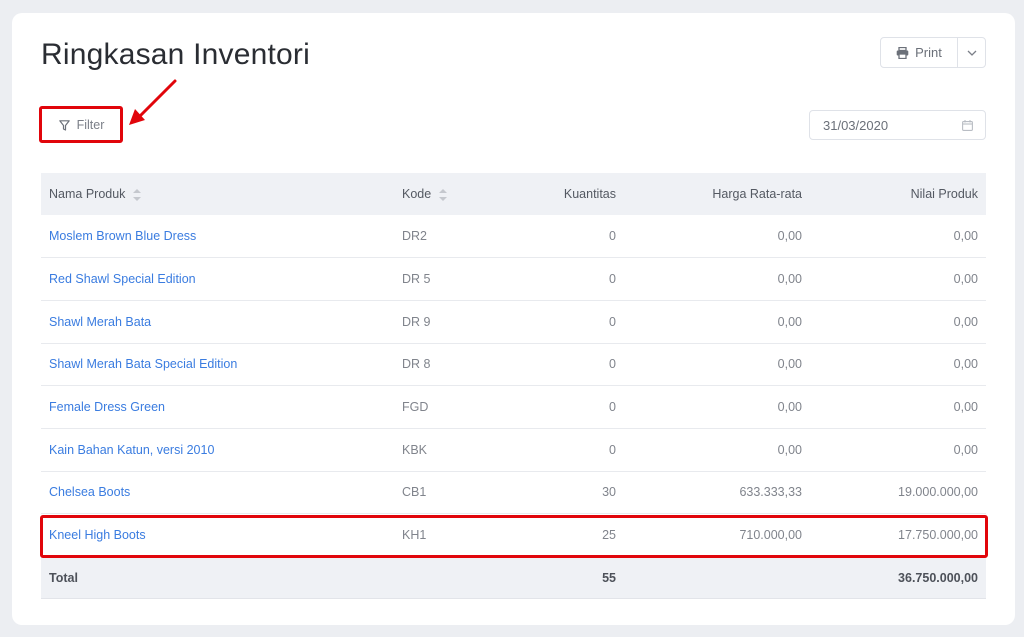 The height and width of the screenshot is (637, 1024). Describe the element at coordinates (513, 236) in the screenshot. I see `table-row: Moslem Brown Blue Dress DR2 0 0,00 0,00` at that location.